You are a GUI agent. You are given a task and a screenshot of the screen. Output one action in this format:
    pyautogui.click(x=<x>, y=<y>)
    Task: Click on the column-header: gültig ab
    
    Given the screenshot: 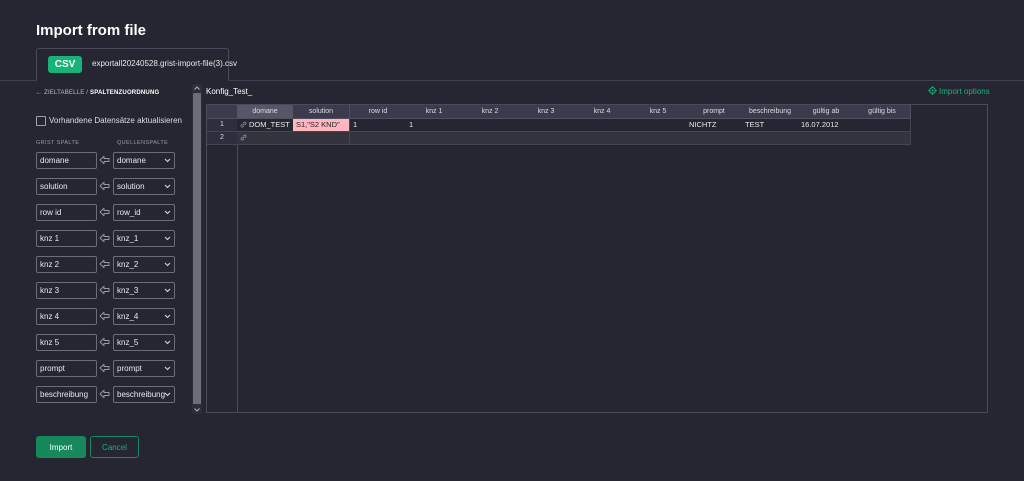 What is the action you would take?
    pyautogui.click(x=826, y=112)
    